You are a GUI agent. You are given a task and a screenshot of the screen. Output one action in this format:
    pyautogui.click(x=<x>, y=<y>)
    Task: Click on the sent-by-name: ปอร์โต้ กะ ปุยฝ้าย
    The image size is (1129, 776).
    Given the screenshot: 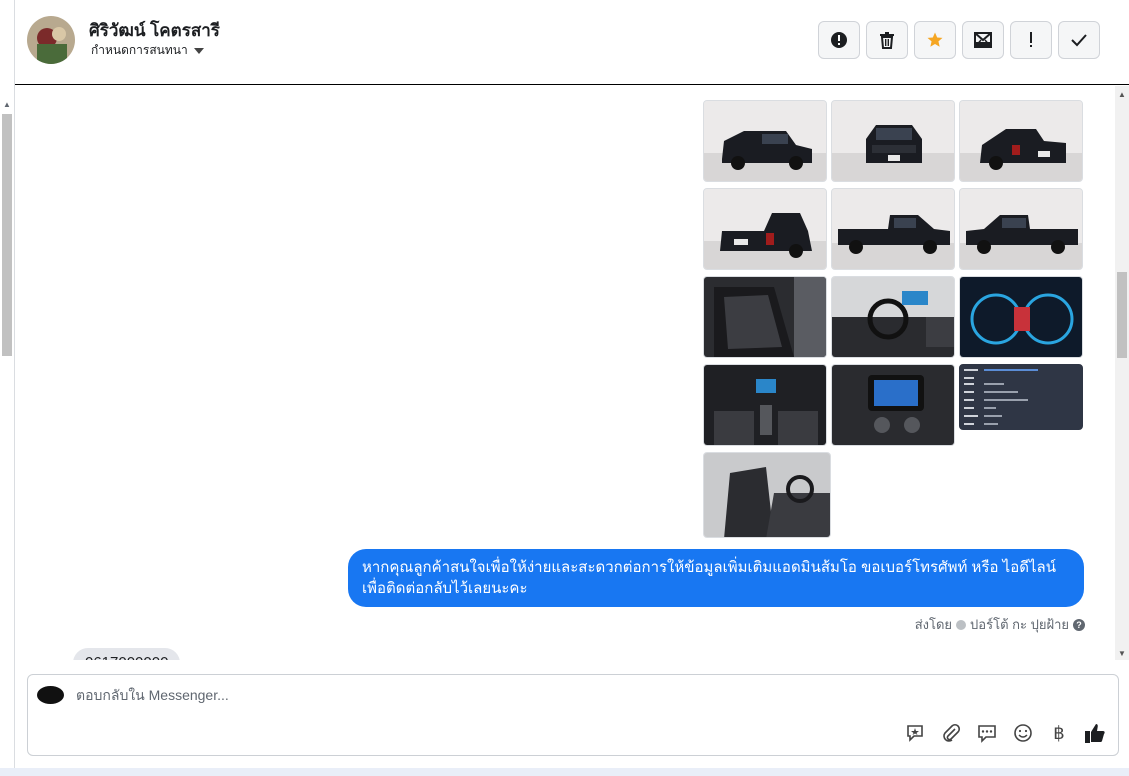 What is the action you would take?
    pyautogui.click(x=1019, y=624)
    